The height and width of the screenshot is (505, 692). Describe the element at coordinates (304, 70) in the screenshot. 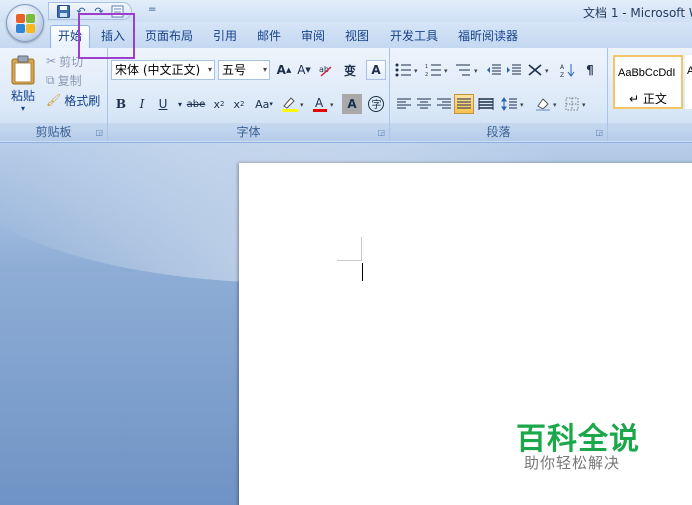

I see `shrink-font-button: A ▼` at that location.